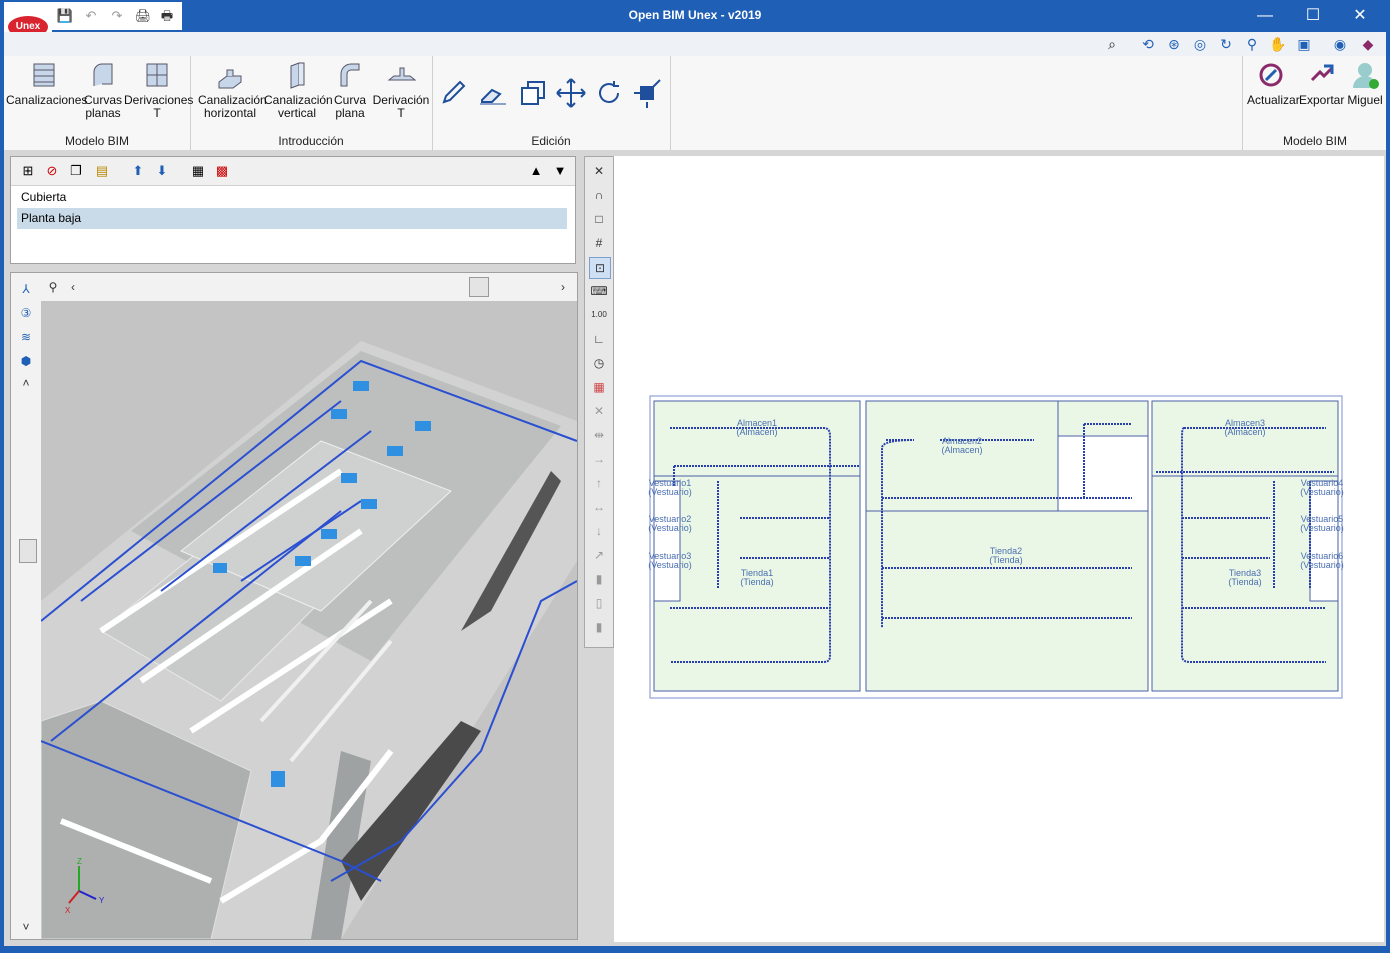 This screenshot has height=953, width=1390. I want to click on stretch-icon, so click(647, 93).